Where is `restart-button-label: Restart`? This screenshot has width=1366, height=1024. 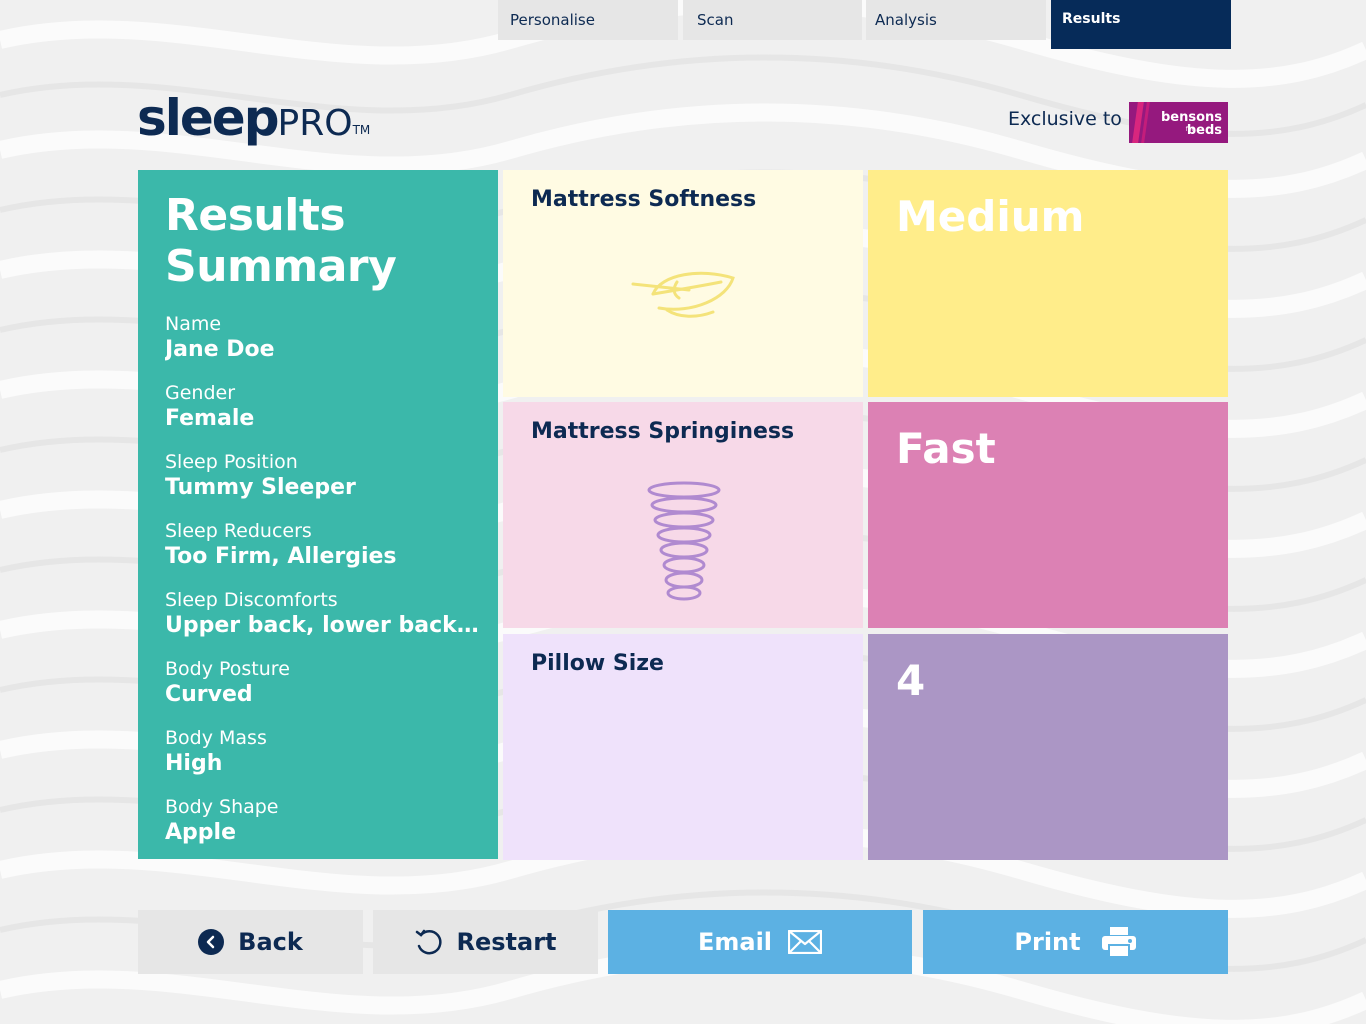
restart-button-label: Restart is located at coordinates (506, 942).